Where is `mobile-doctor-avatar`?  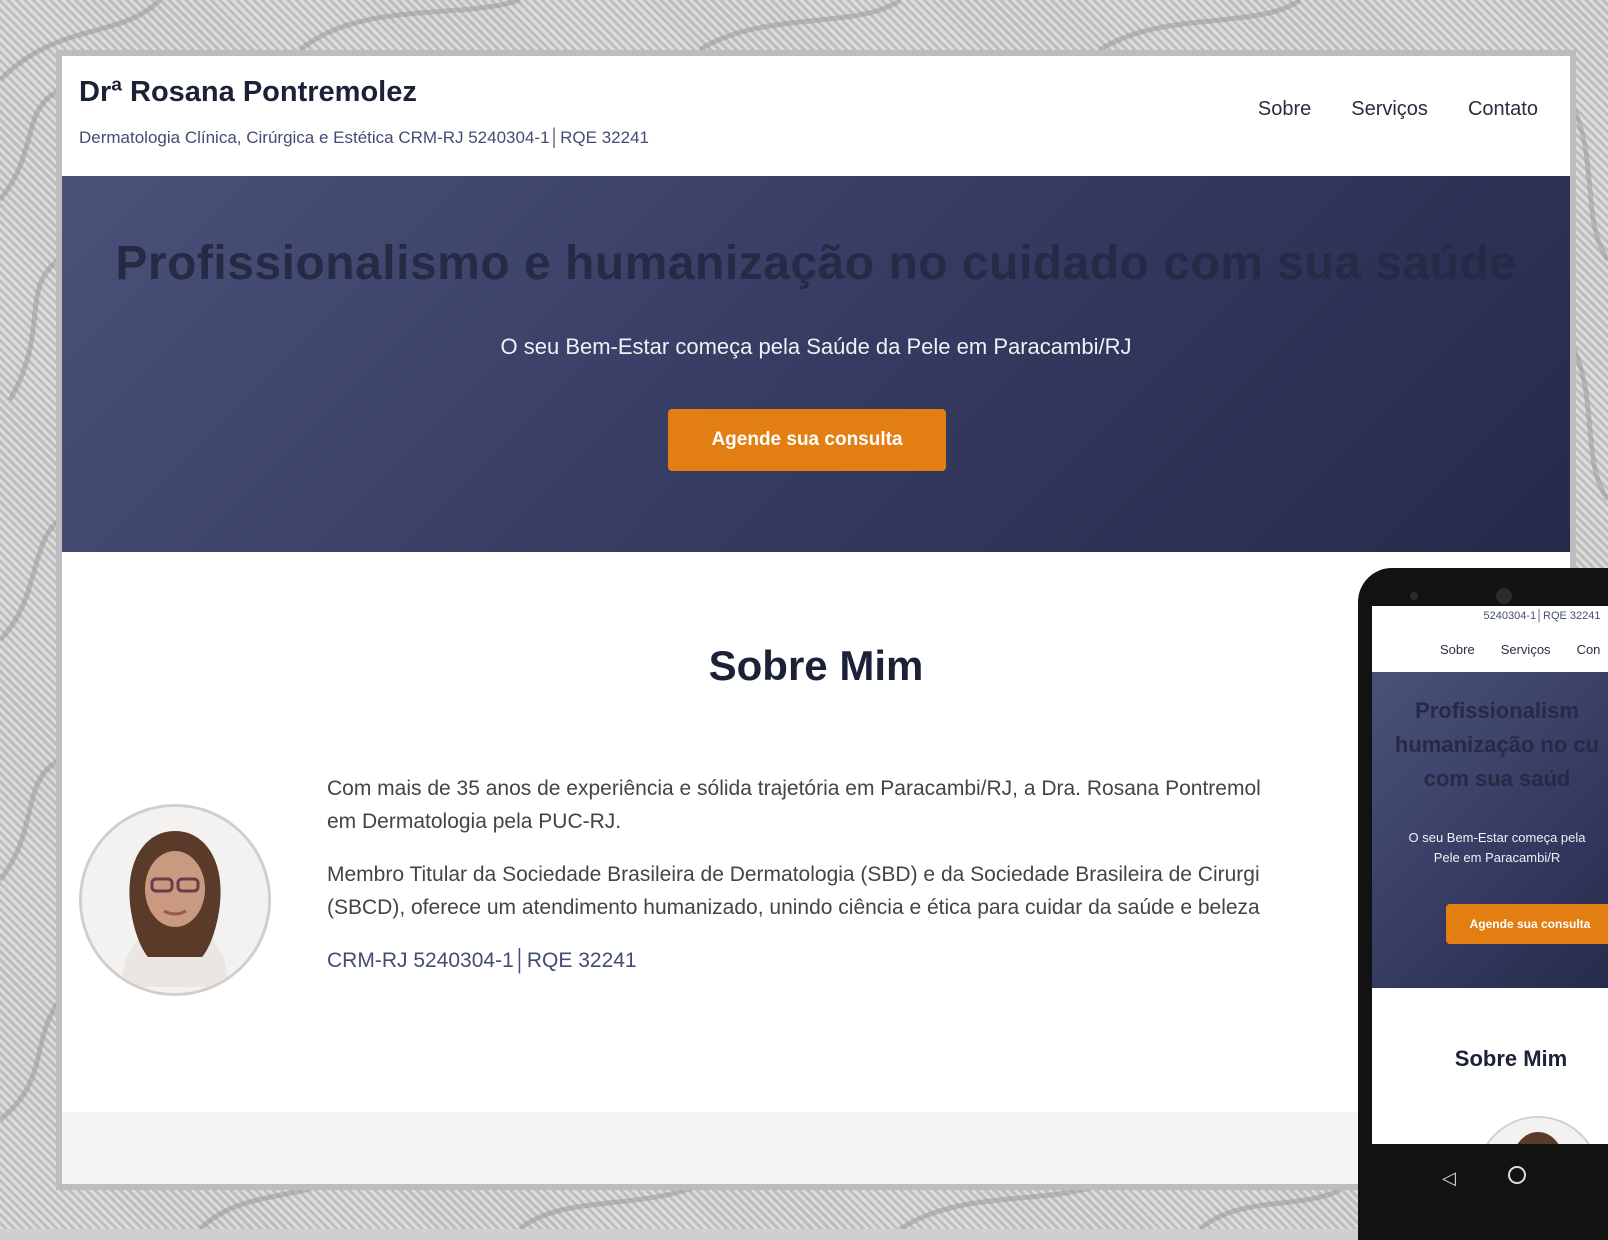 mobile-doctor-avatar is located at coordinates (1538, 1130).